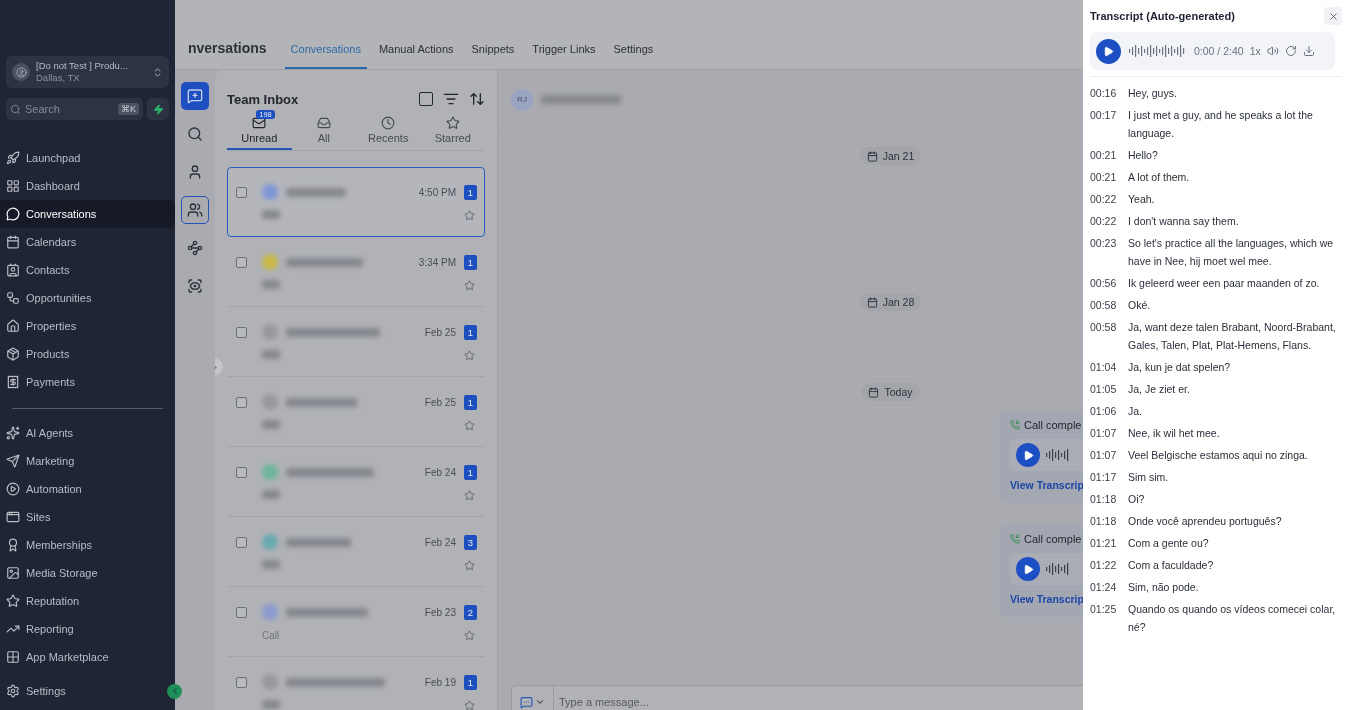  Describe the element at coordinates (890, 392) in the screenshot. I see `date-chip: Today` at that location.